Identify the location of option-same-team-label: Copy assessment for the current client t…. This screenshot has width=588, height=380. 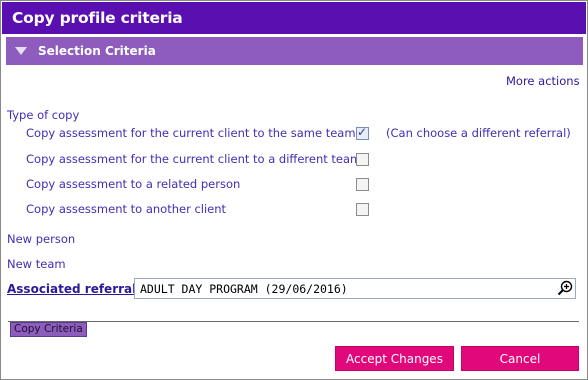
(191, 133).